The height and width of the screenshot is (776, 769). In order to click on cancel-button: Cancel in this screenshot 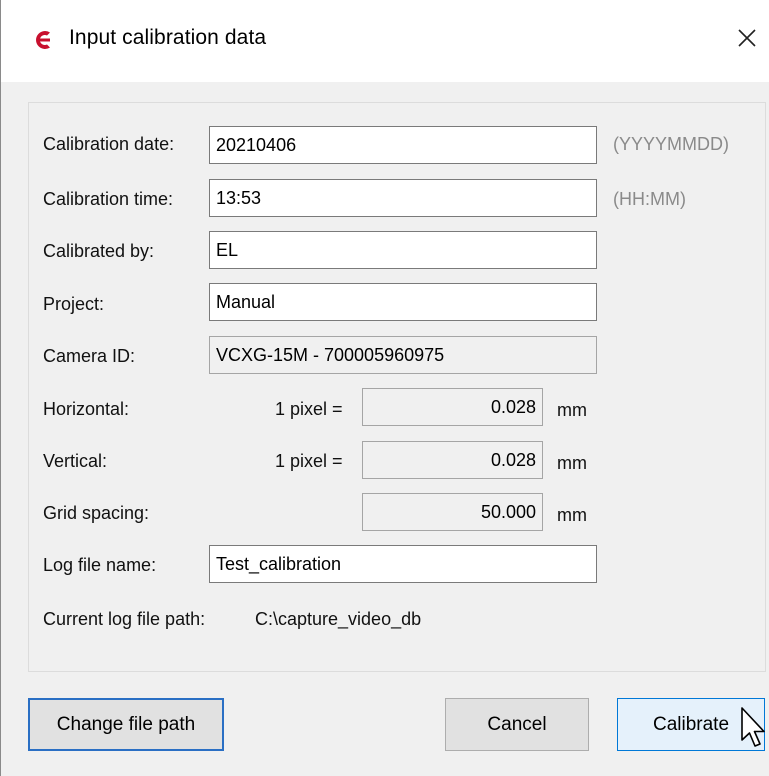, I will do `click(517, 724)`.